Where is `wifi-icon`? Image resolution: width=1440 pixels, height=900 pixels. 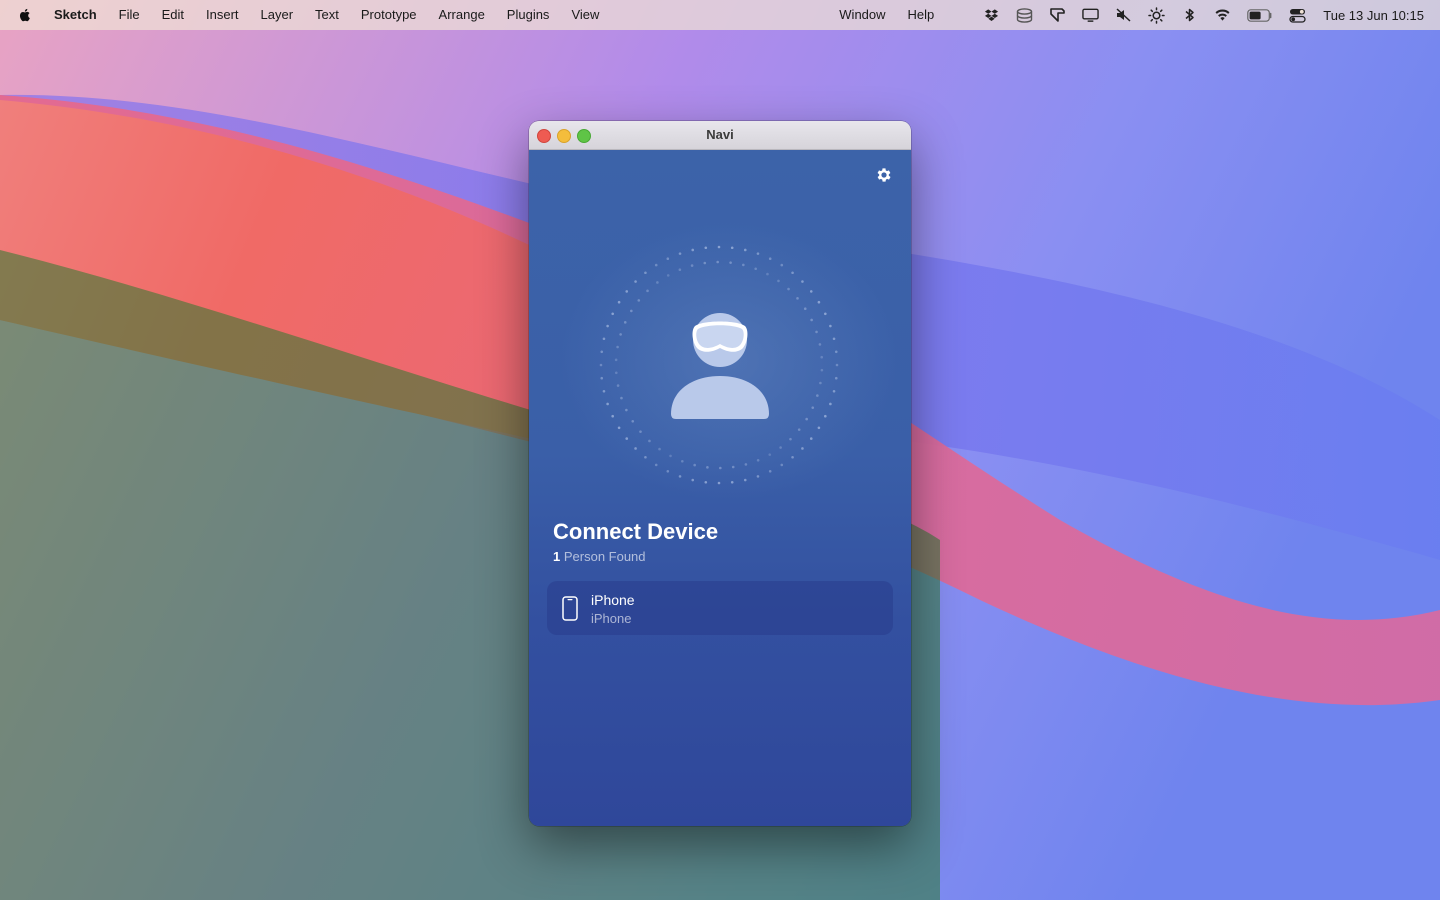
wifi-icon is located at coordinates (1222, 15).